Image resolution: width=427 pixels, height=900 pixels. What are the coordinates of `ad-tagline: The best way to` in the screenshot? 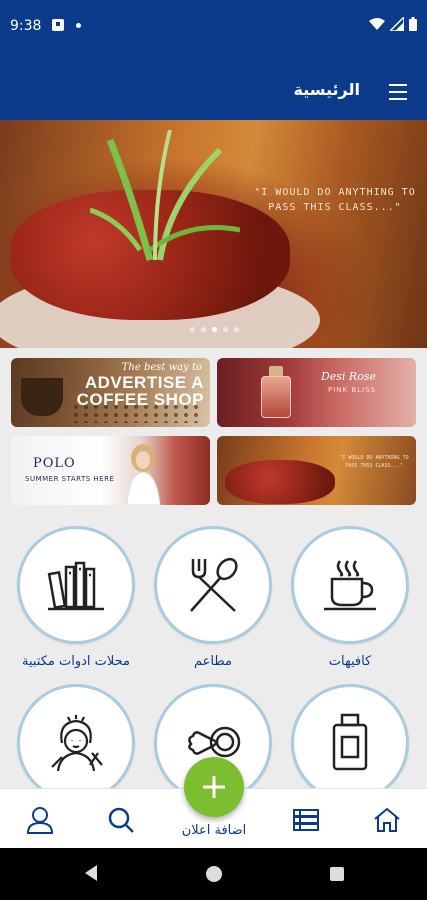 It's located at (161, 367).